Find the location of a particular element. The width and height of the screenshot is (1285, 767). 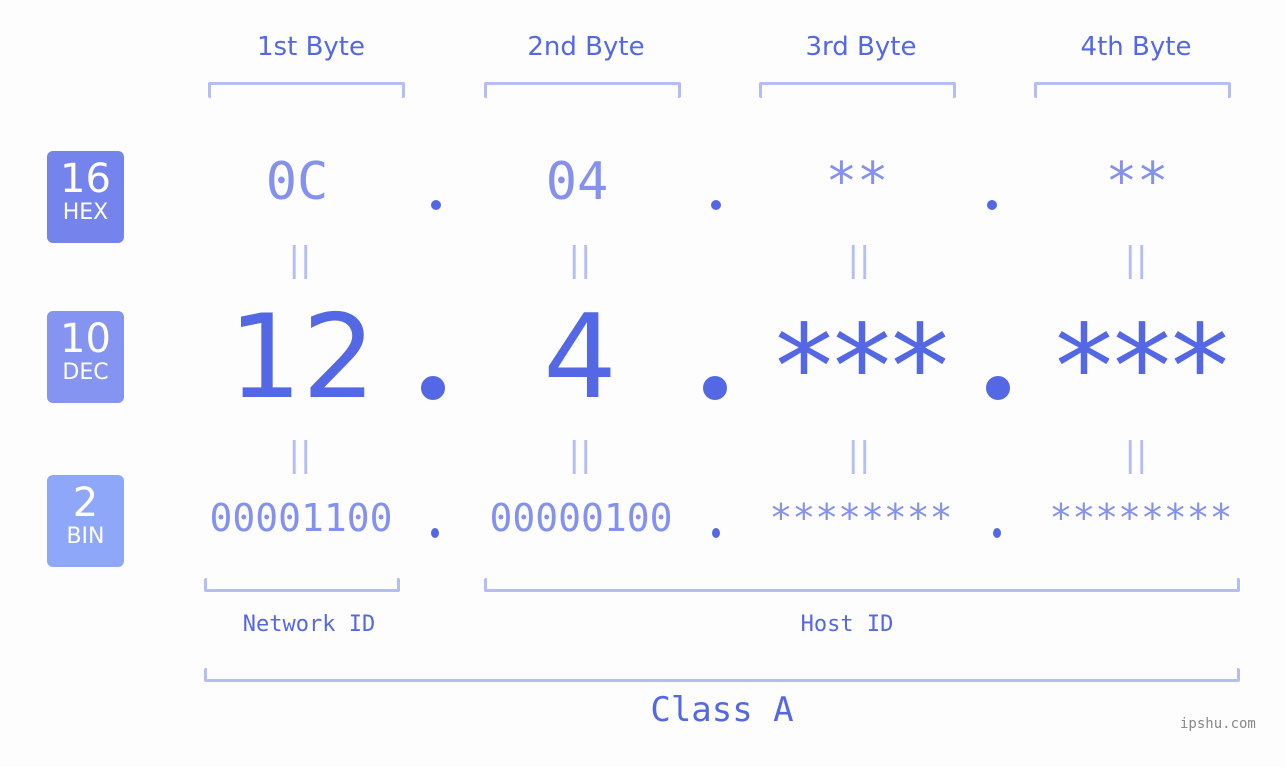

hex-value-4: ** is located at coordinates (1137, 182).